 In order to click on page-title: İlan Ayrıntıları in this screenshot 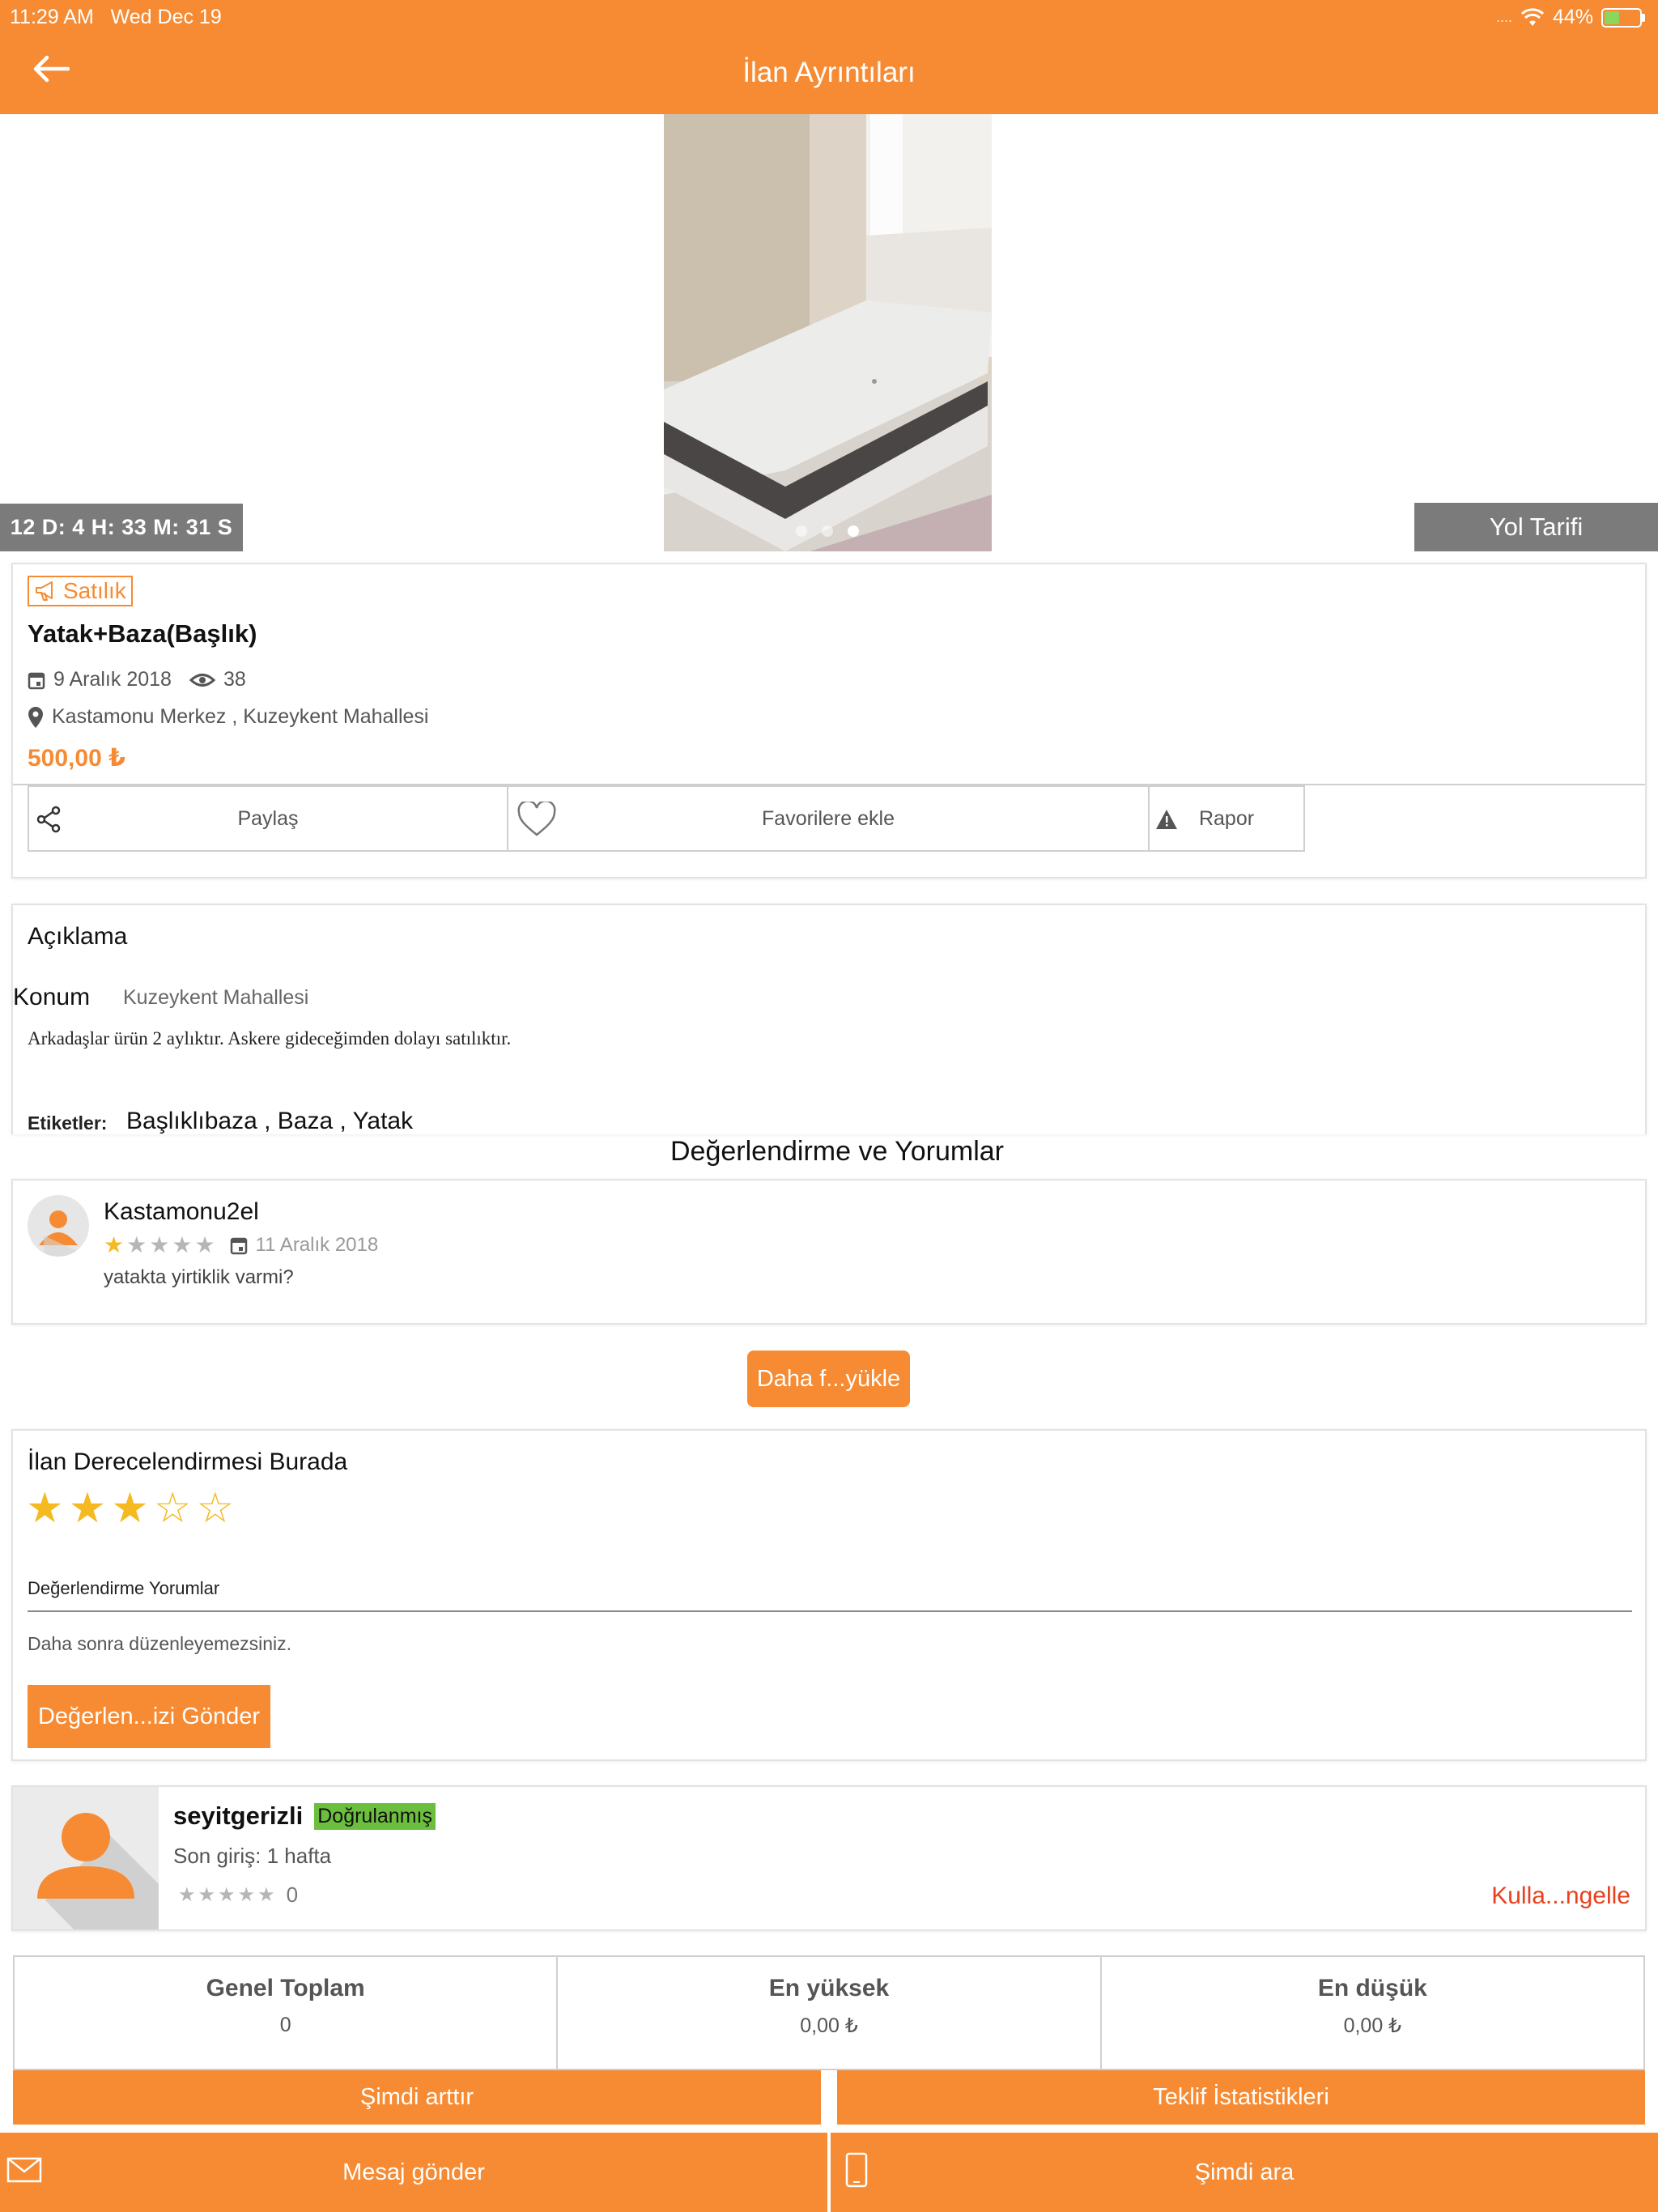, I will do `click(829, 73)`.